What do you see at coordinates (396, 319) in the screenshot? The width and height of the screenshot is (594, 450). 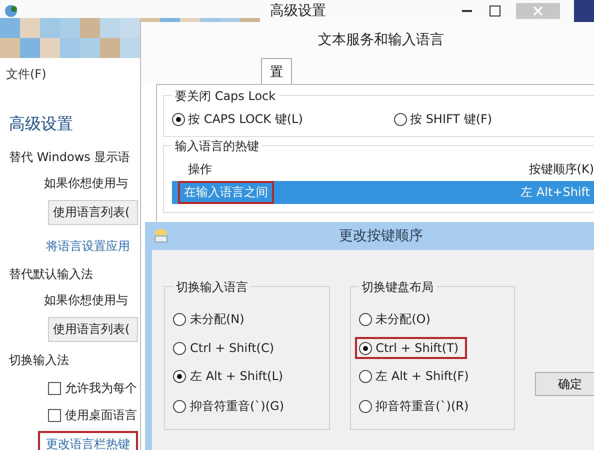 I see `radio-option: 未分配(O)` at bounding box center [396, 319].